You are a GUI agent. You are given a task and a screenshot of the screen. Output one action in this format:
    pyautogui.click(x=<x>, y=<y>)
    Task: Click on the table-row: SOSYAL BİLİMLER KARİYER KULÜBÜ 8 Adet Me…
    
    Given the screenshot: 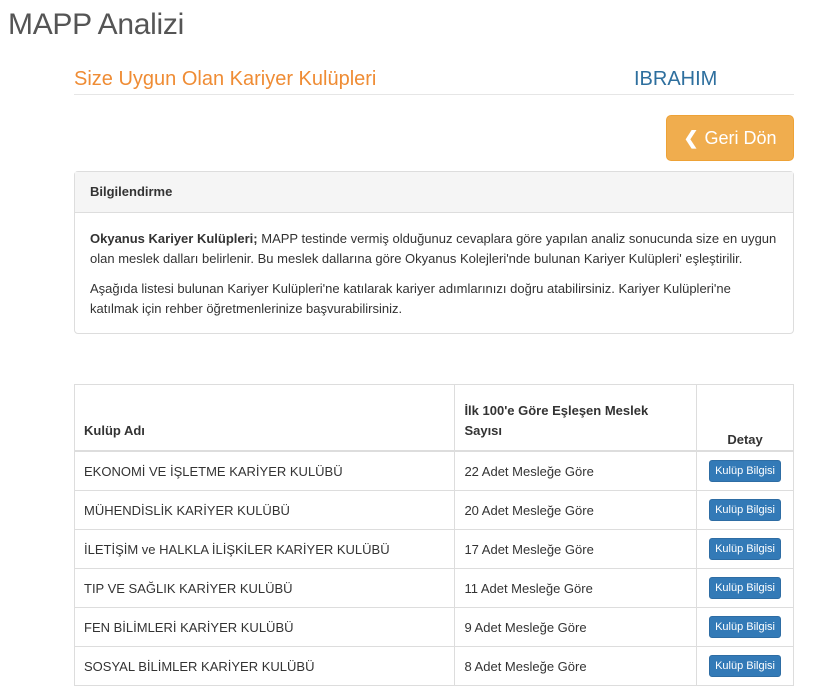 What is the action you would take?
    pyautogui.click(x=433, y=666)
    